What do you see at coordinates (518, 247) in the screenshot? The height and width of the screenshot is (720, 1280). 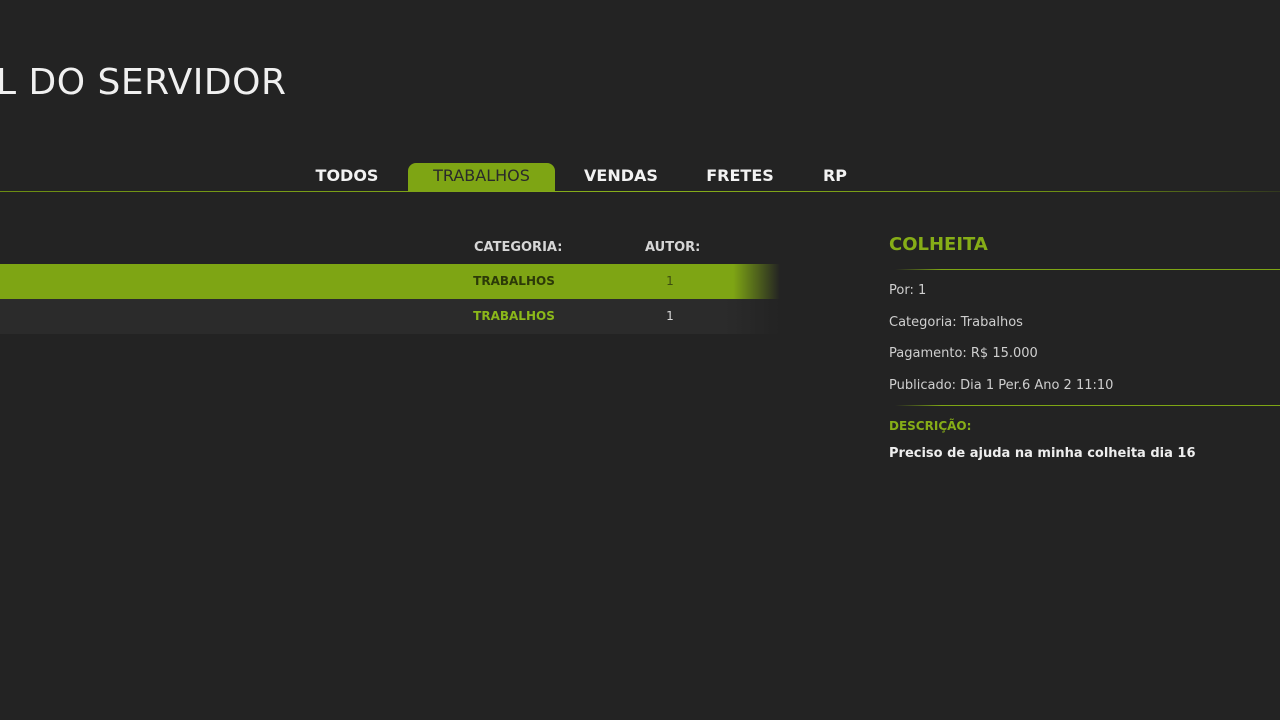 I see `column-header-category: CATEGORIA:` at bounding box center [518, 247].